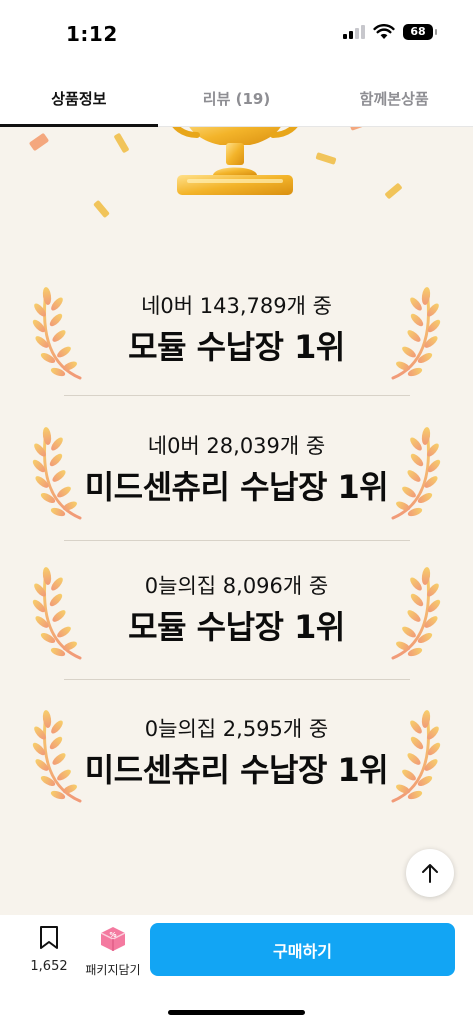 The image size is (473, 1024). What do you see at coordinates (302, 949) in the screenshot?
I see `buy-button: 구매하기` at bounding box center [302, 949].